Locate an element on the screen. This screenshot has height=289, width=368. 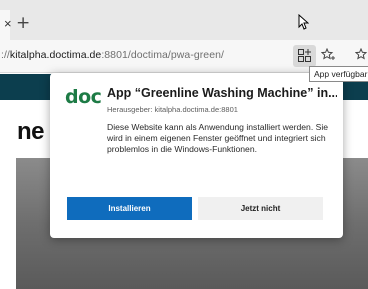
install-button: Installieren is located at coordinates (129, 208).